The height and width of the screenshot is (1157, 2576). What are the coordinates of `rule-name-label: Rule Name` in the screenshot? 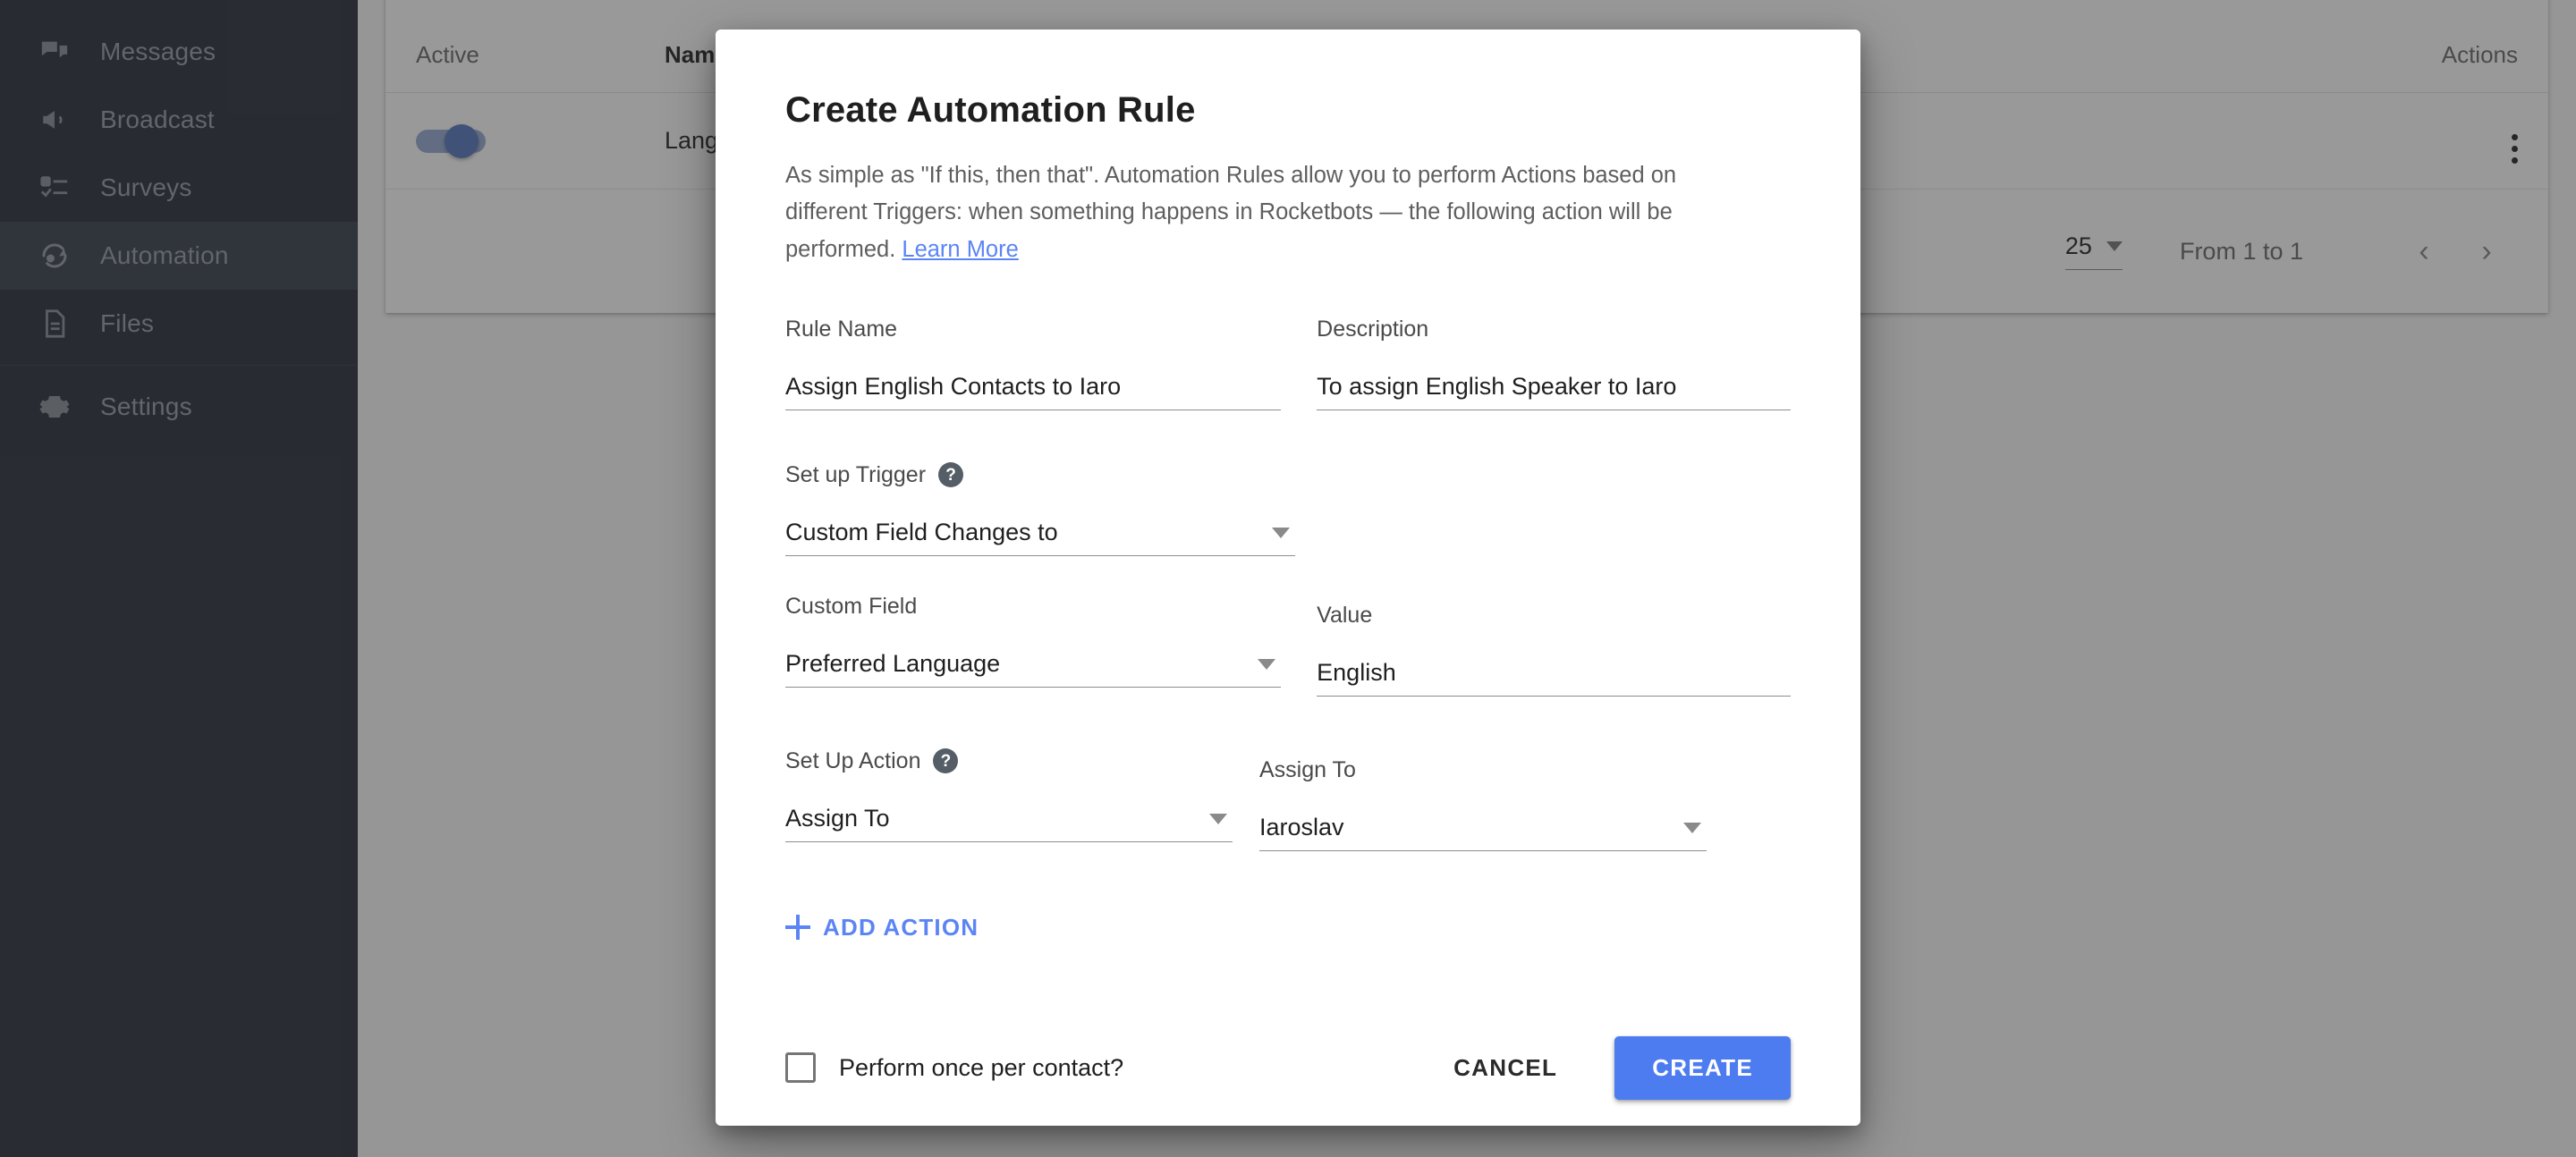 It's located at (841, 329).